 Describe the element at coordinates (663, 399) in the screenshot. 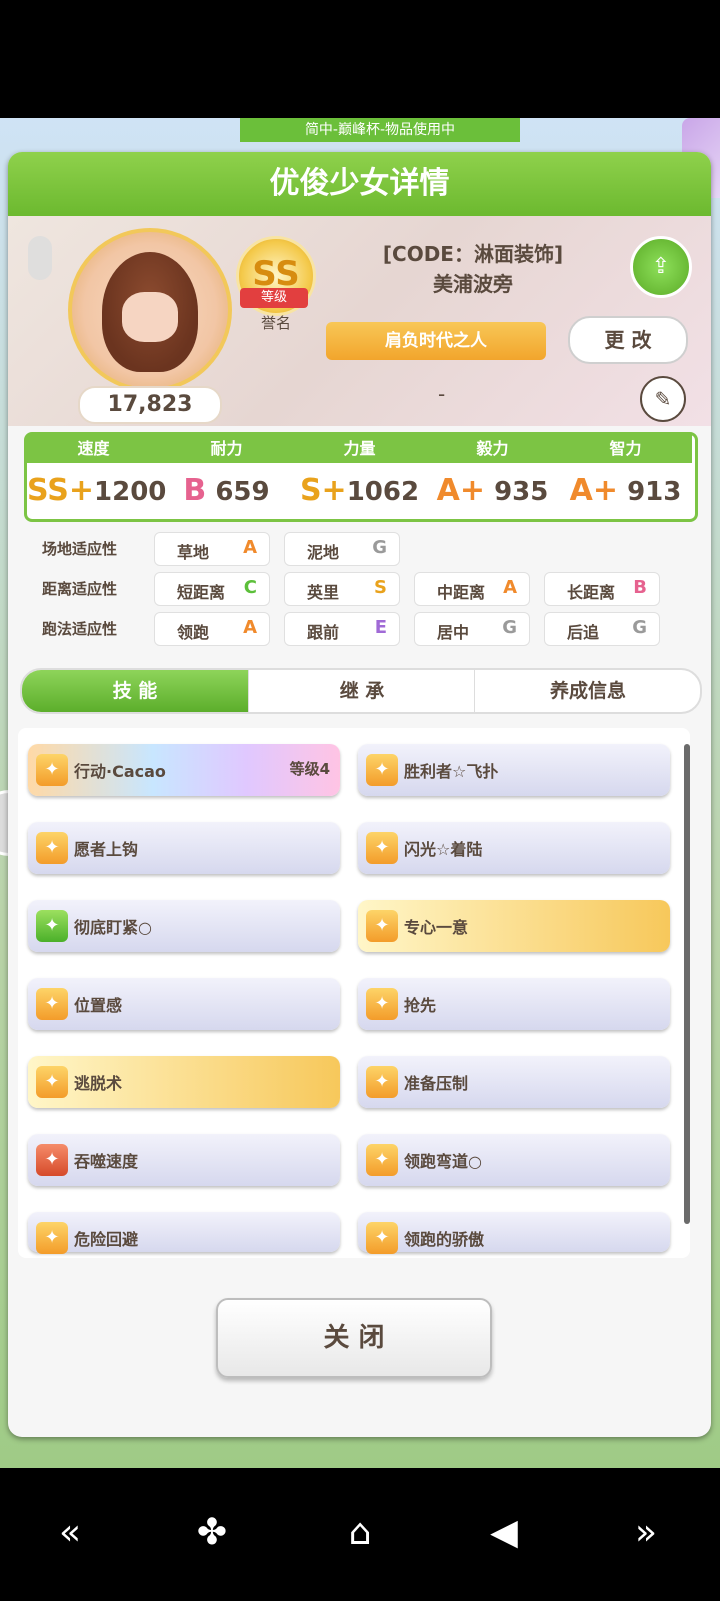

I see `edit-button: ✎` at that location.